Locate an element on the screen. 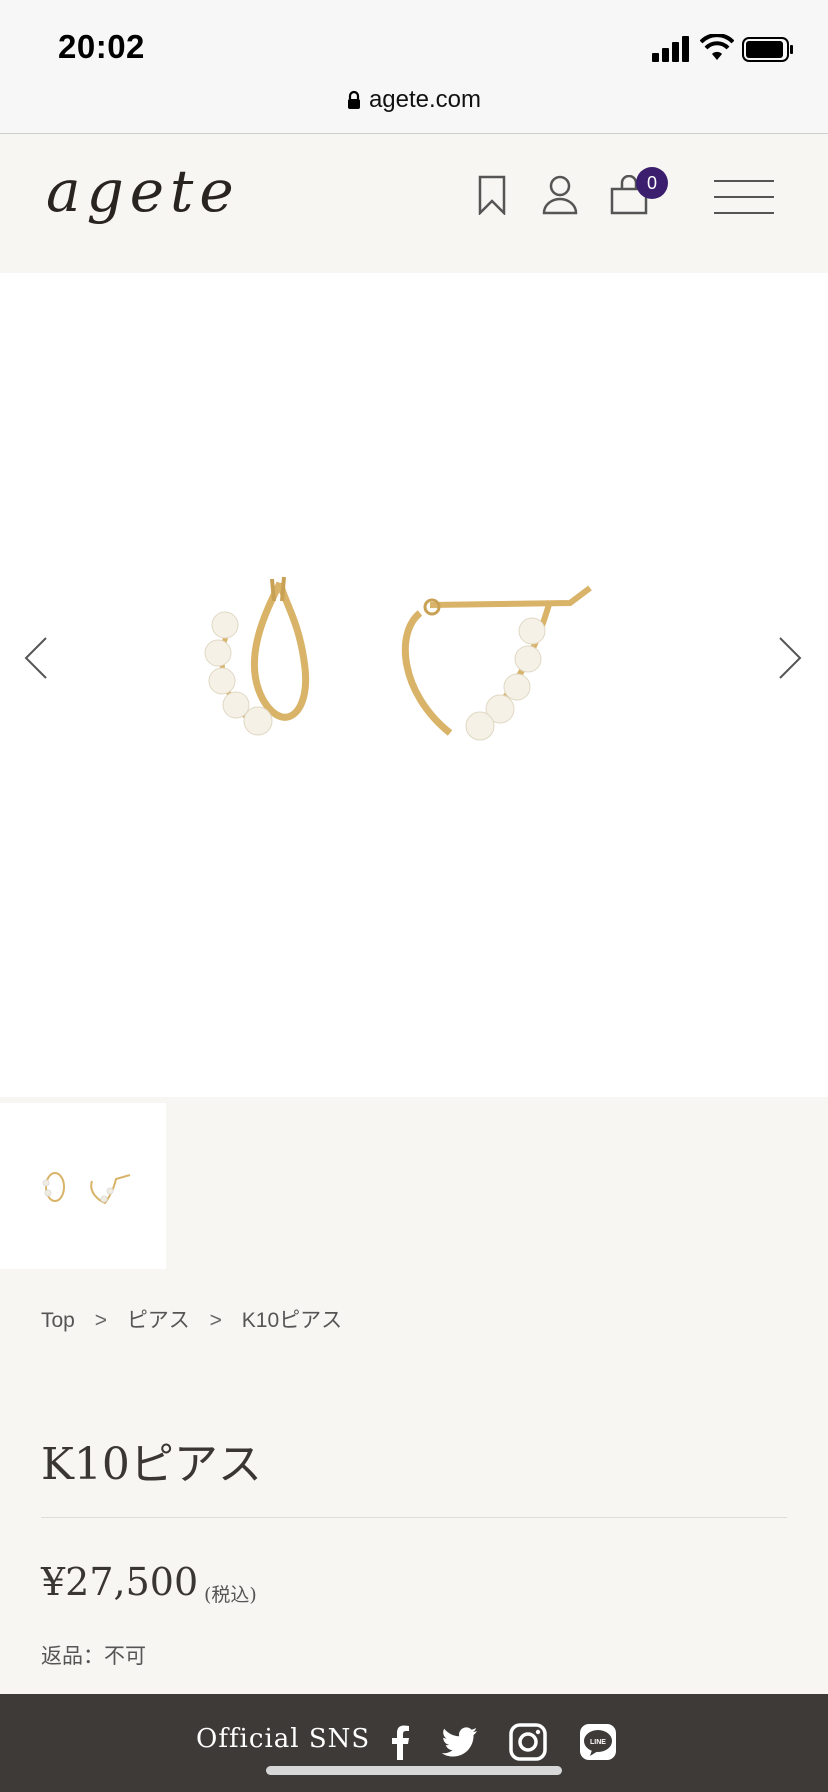 The image size is (828, 1792). thumbnail-image is located at coordinates (86, 1188).